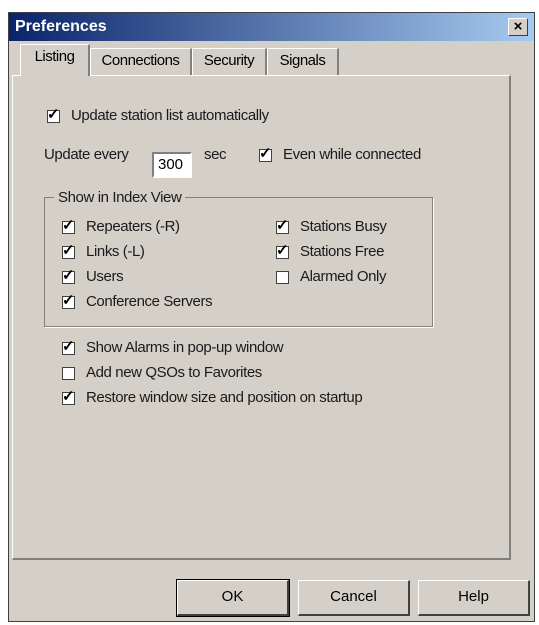 This screenshot has height=625, width=539. I want to click on repeaters-checkbox: ✓, so click(68, 225).